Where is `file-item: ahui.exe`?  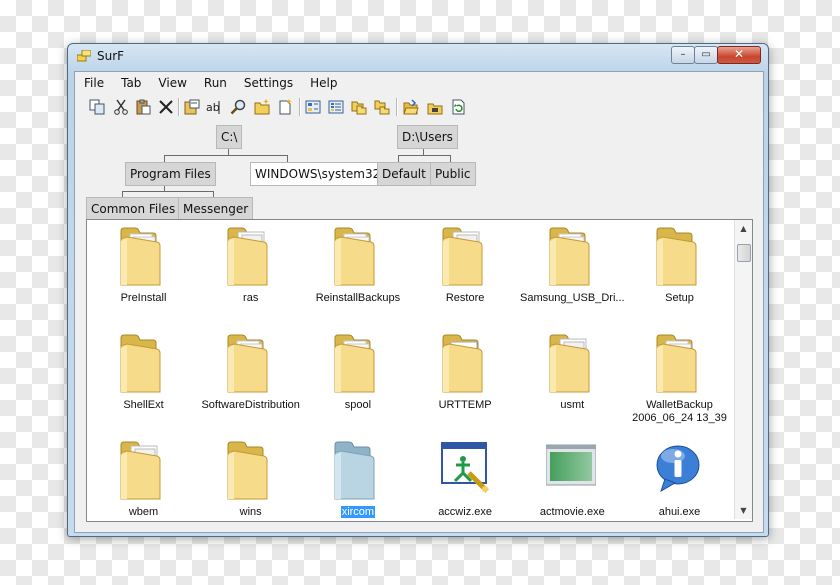 file-item: ahui.exe is located at coordinates (679, 480).